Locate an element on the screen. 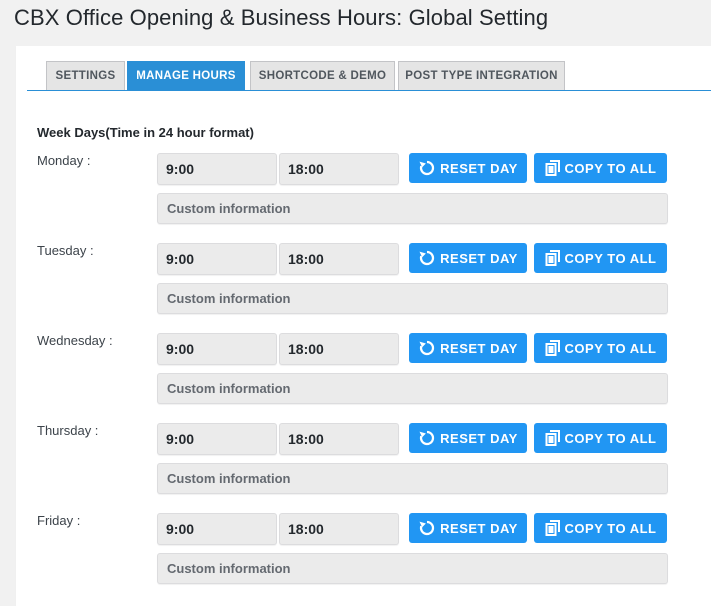 The width and height of the screenshot is (711, 606). wednesday-open-time-input is located at coordinates (217, 349).